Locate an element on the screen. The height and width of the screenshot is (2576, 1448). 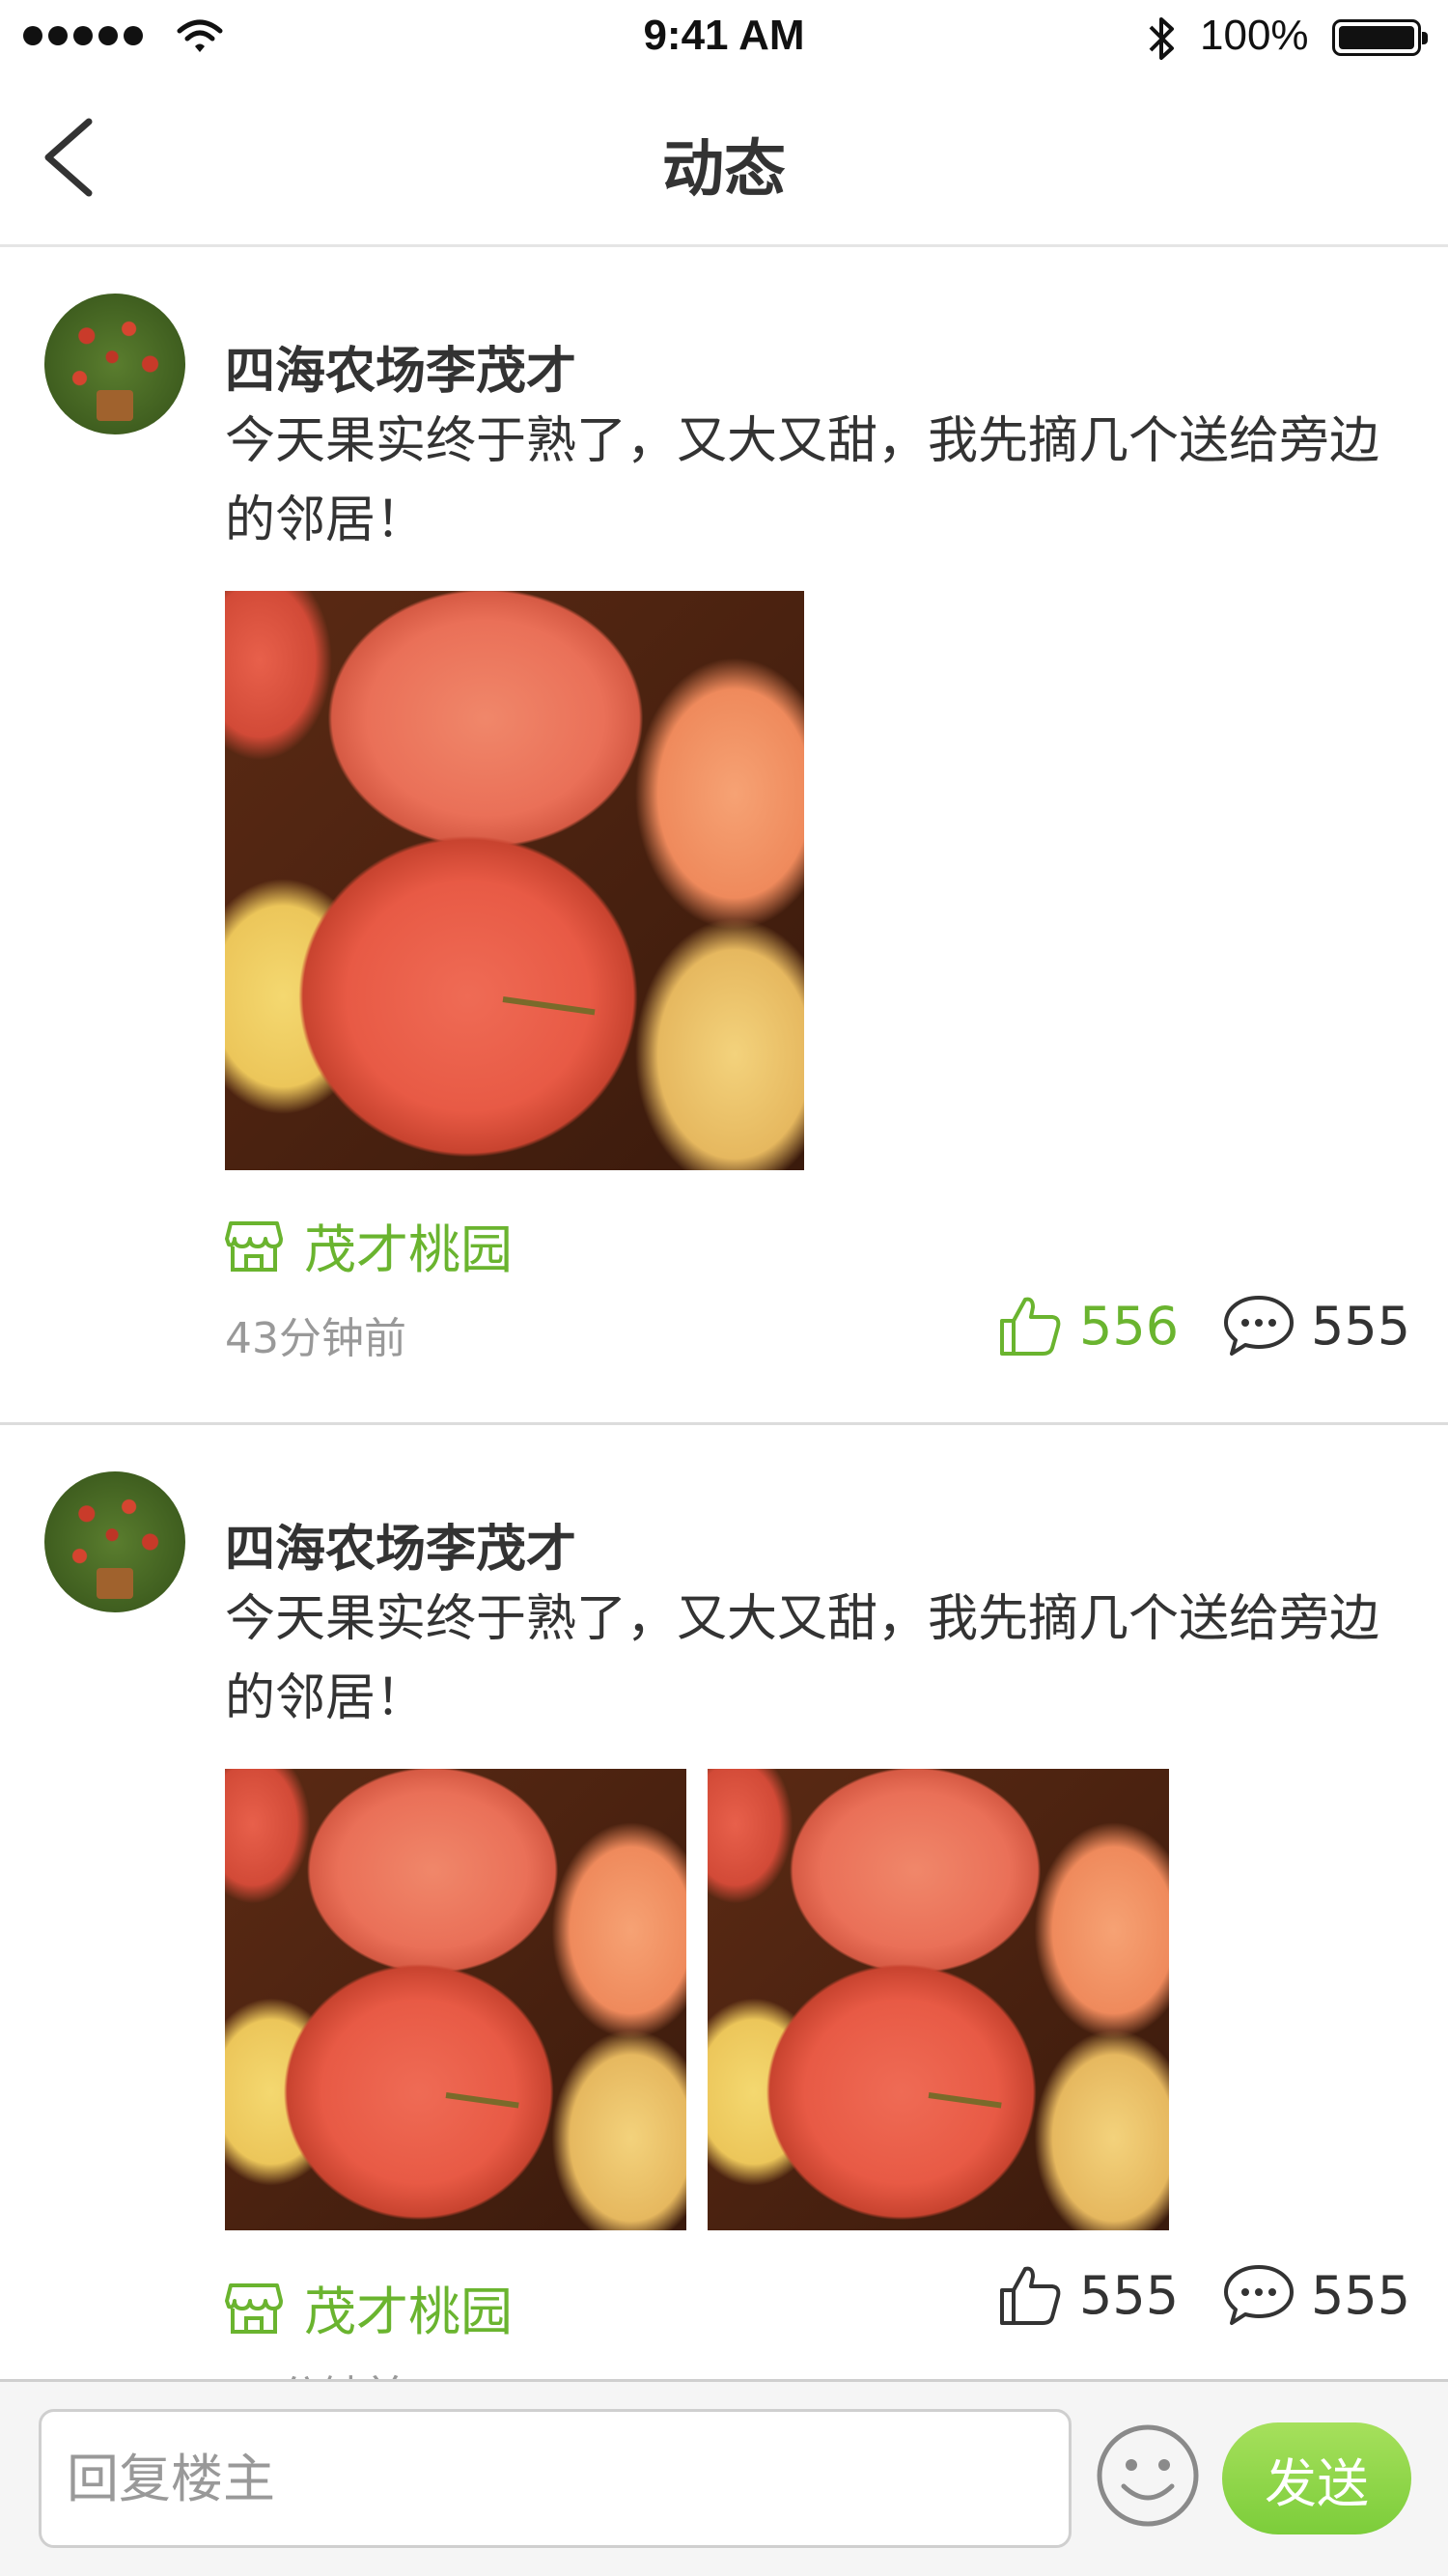
like-button: 555 is located at coordinates (1088, 2295).